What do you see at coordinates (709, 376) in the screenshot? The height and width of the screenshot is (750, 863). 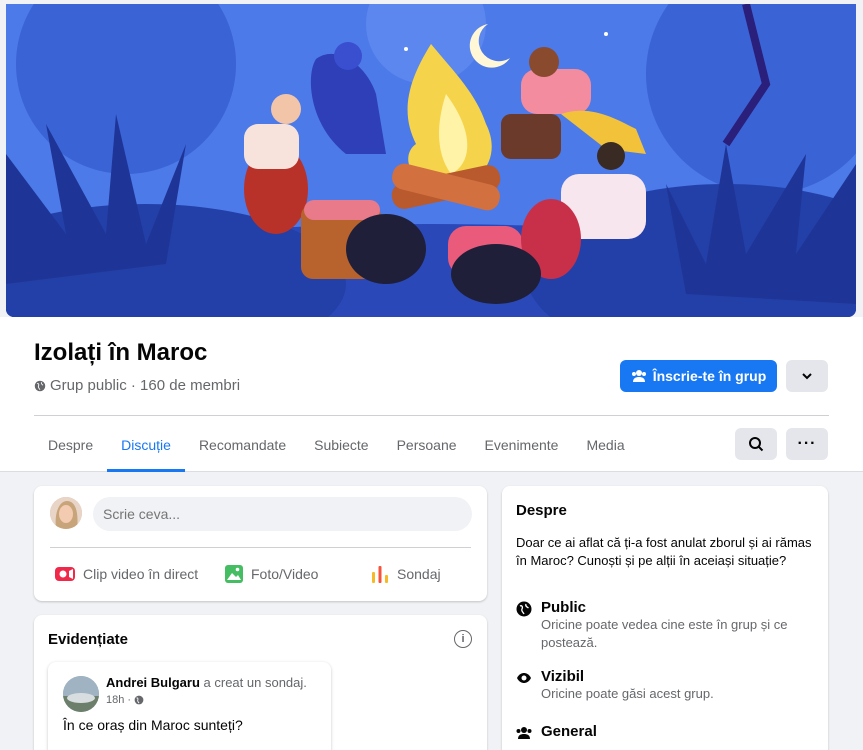 I see `join-group-label: Înscrie-te în grup` at bounding box center [709, 376].